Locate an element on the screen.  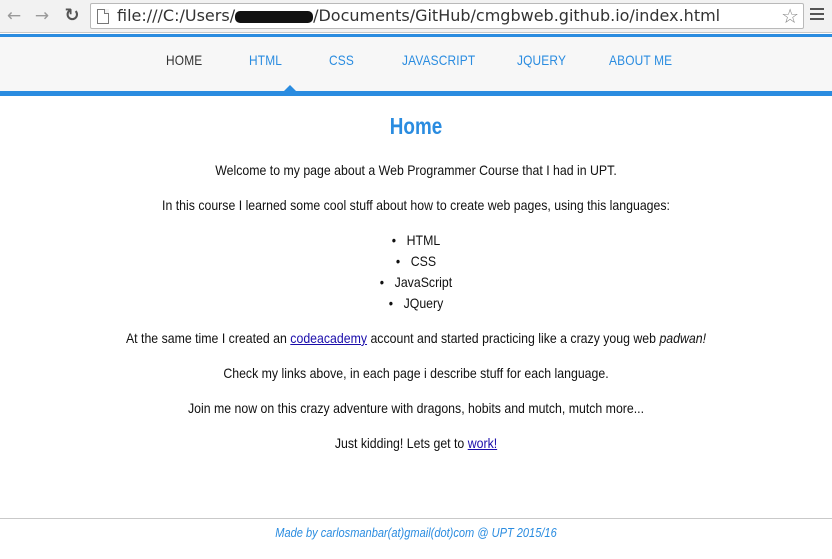
nav-jquery: JQUERY is located at coordinates (541, 60).